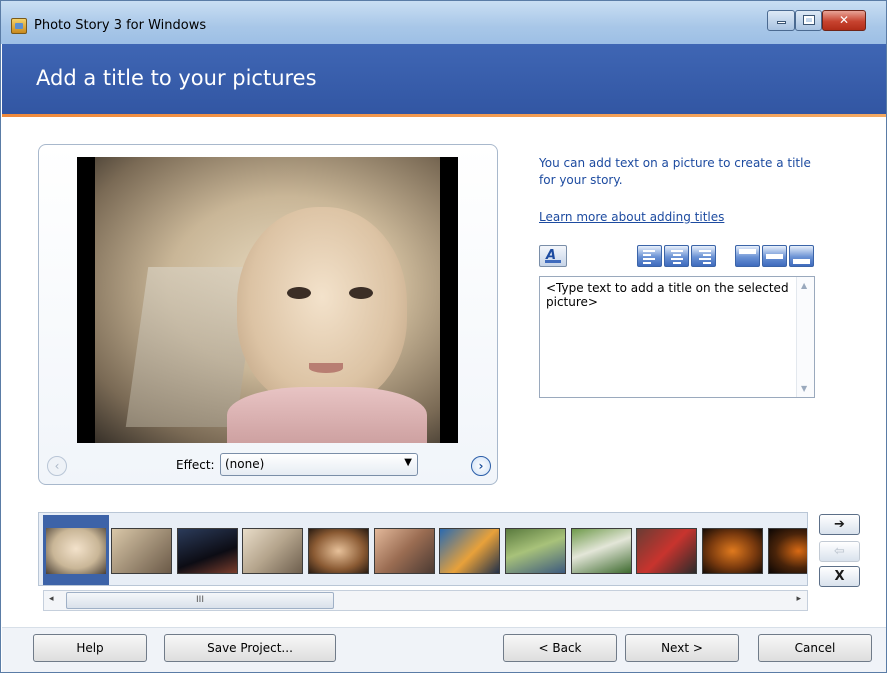  I want to click on close-icon: ✕, so click(844, 20).